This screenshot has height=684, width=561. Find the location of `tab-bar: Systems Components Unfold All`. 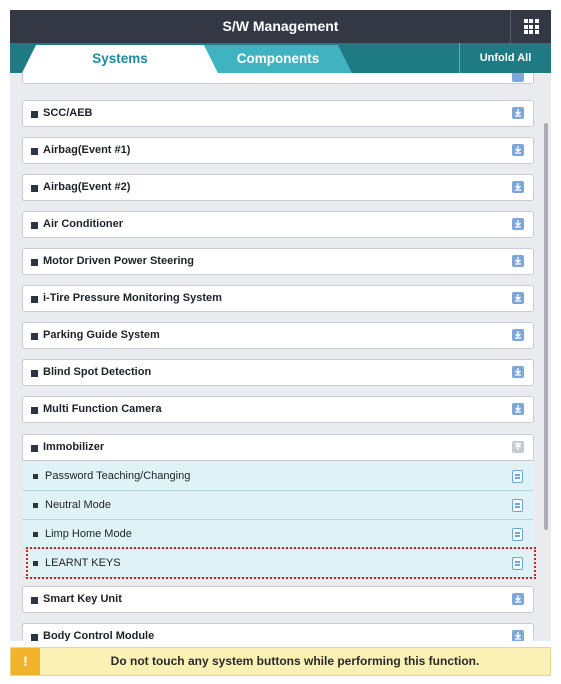

tab-bar: Systems Components Unfold All is located at coordinates (280, 58).